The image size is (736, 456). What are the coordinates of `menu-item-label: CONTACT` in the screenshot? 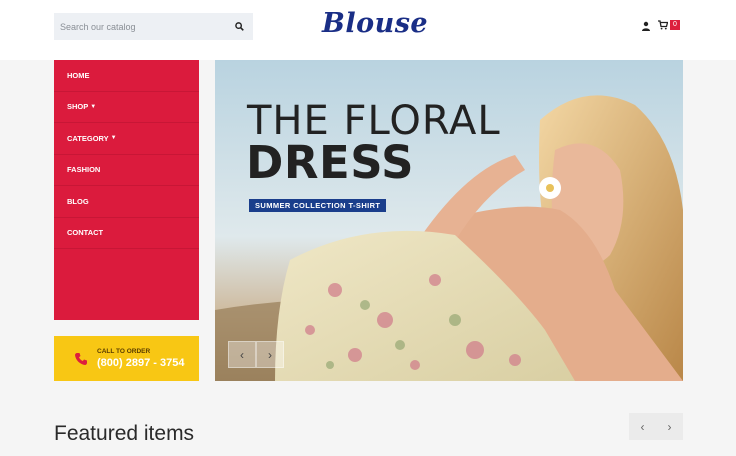 It's located at (85, 233).